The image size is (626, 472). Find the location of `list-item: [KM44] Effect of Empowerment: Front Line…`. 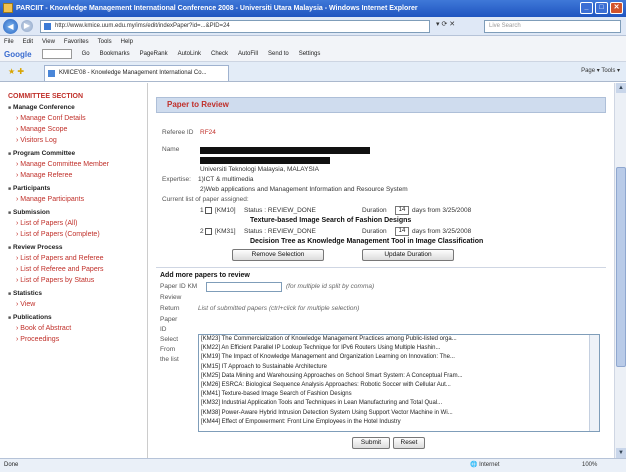

list-item: [KM44] Effect of Empowerment: Front Line… is located at coordinates (399, 422).